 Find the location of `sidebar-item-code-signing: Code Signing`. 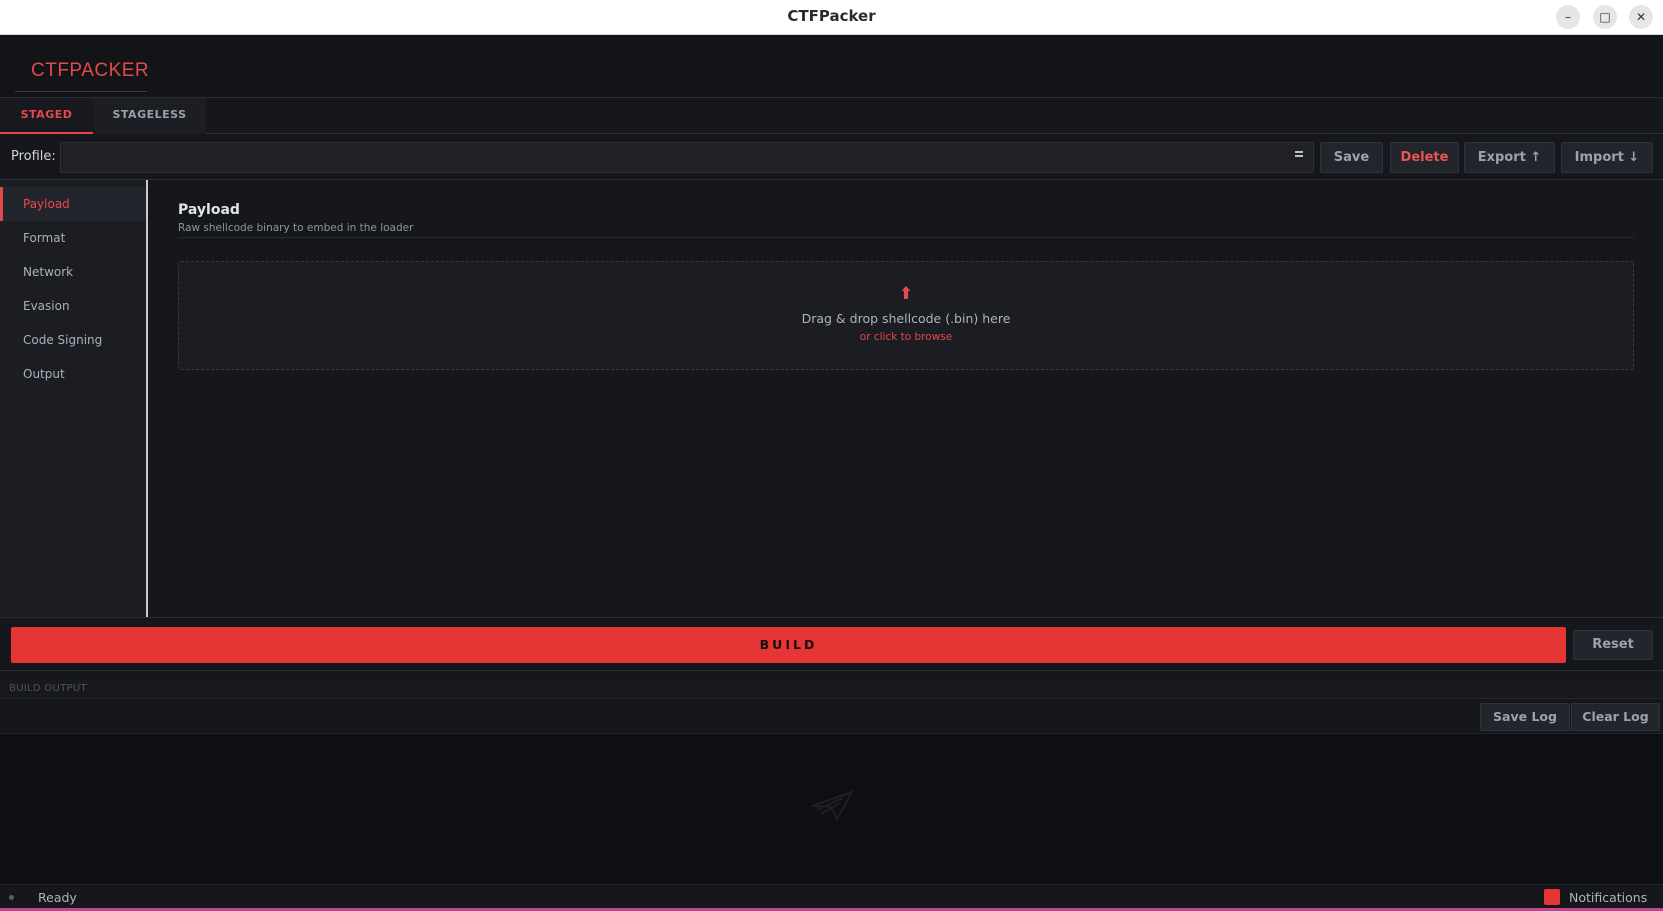

sidebar-item-code-signing: Code Signing is located at coordinates (73, 340).